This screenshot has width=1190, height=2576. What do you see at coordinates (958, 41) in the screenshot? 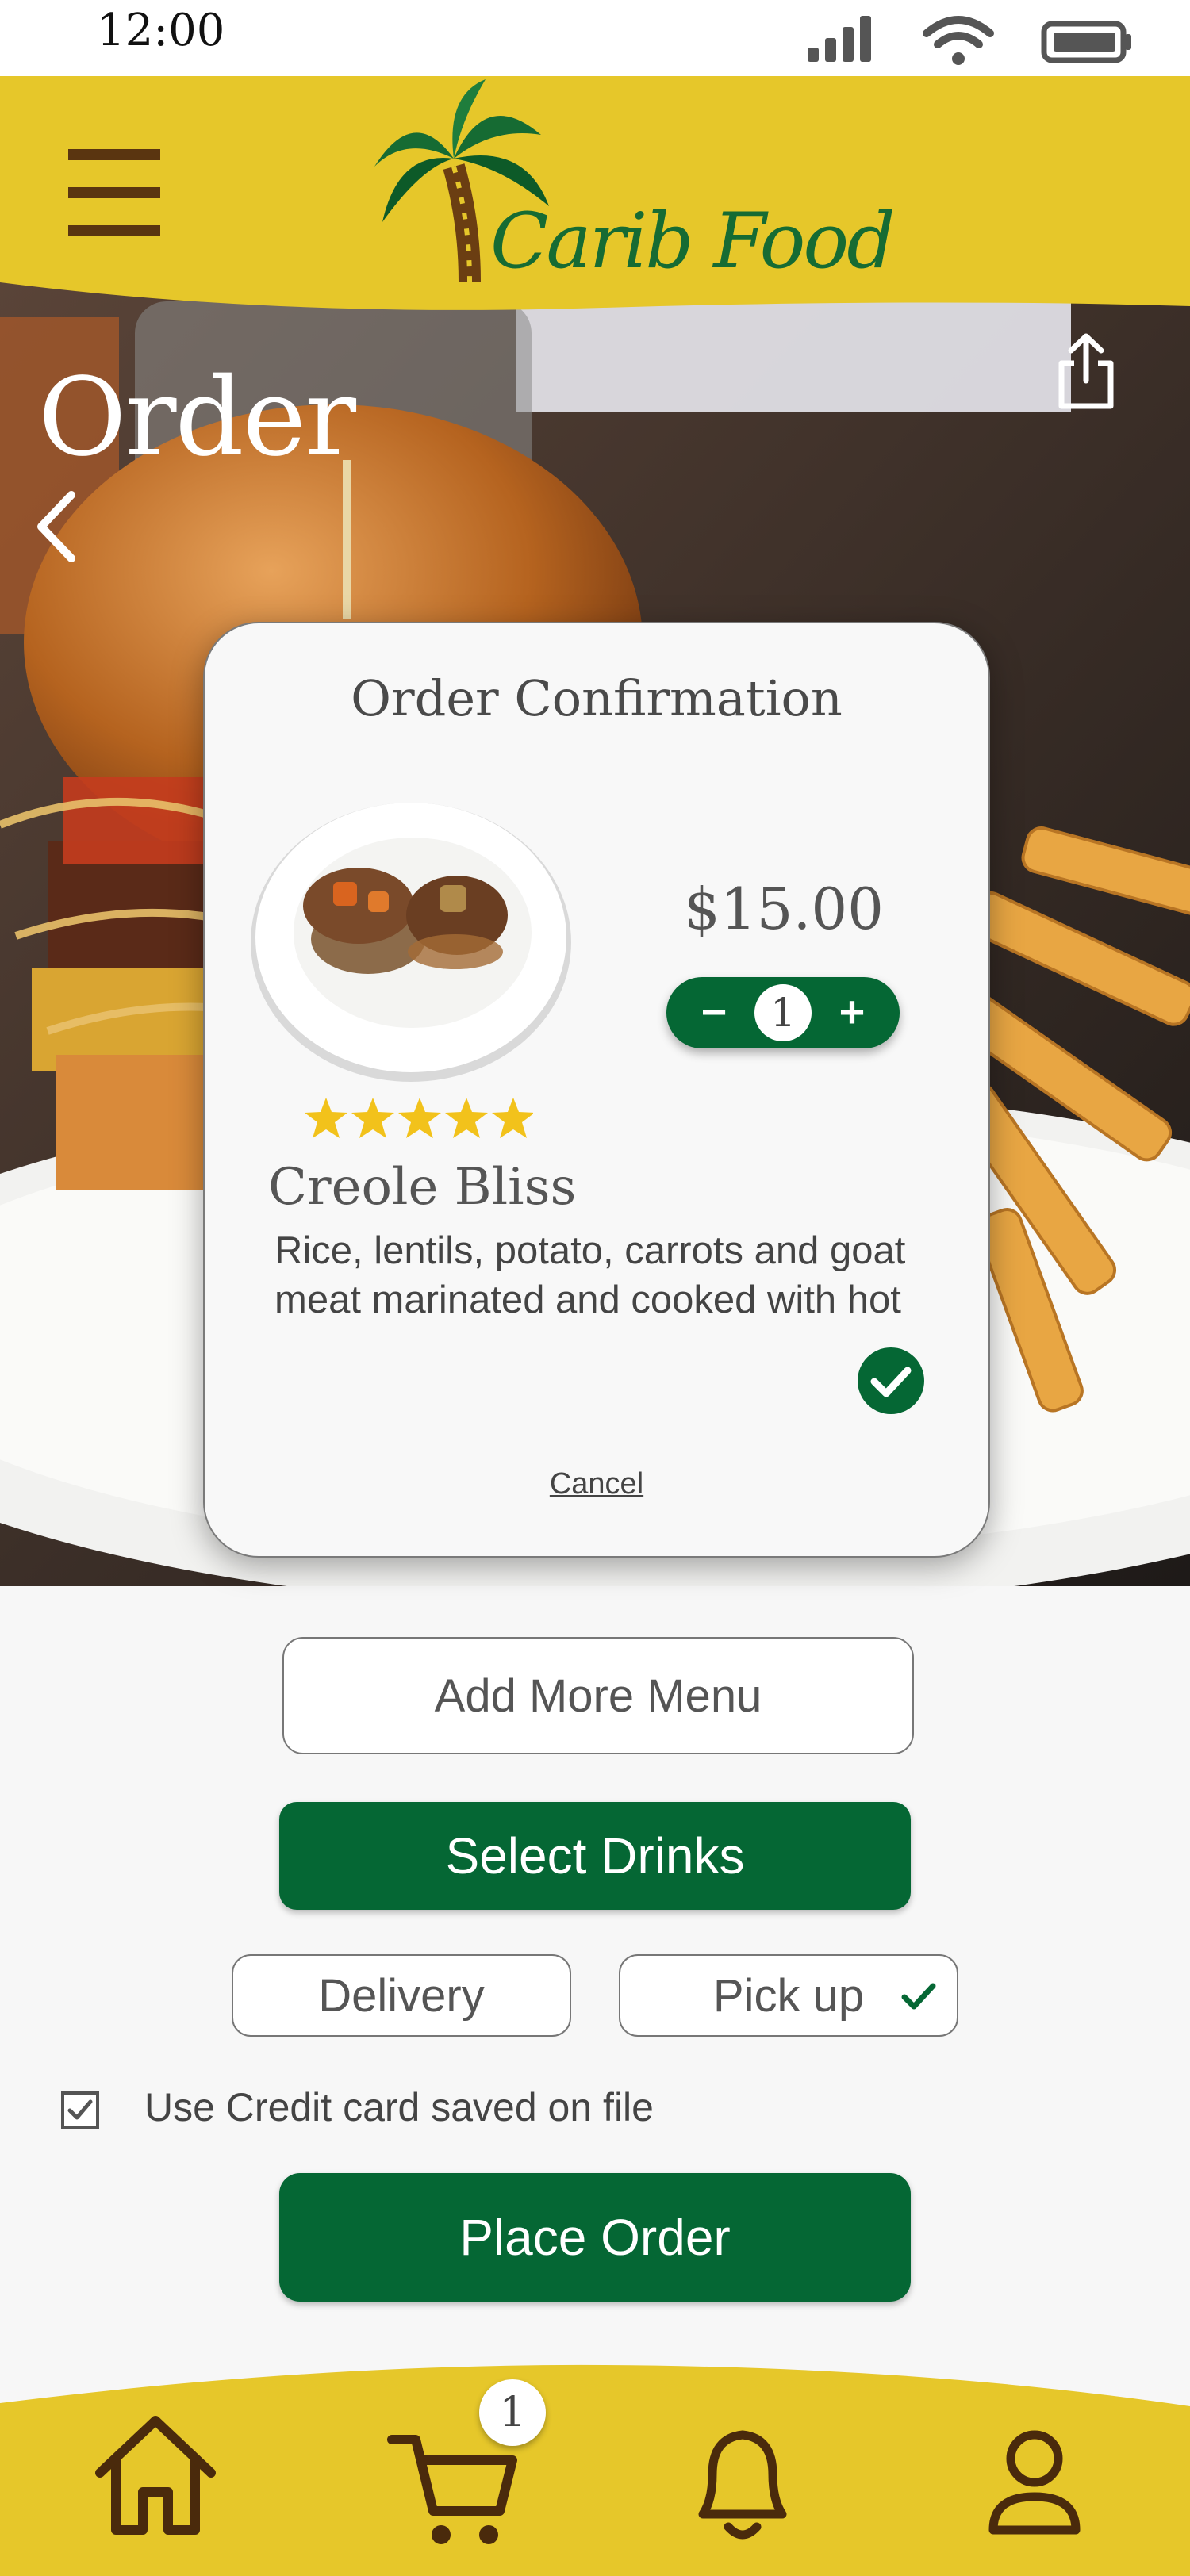
I see `wifi-icon` at bounding box center [958, 41].